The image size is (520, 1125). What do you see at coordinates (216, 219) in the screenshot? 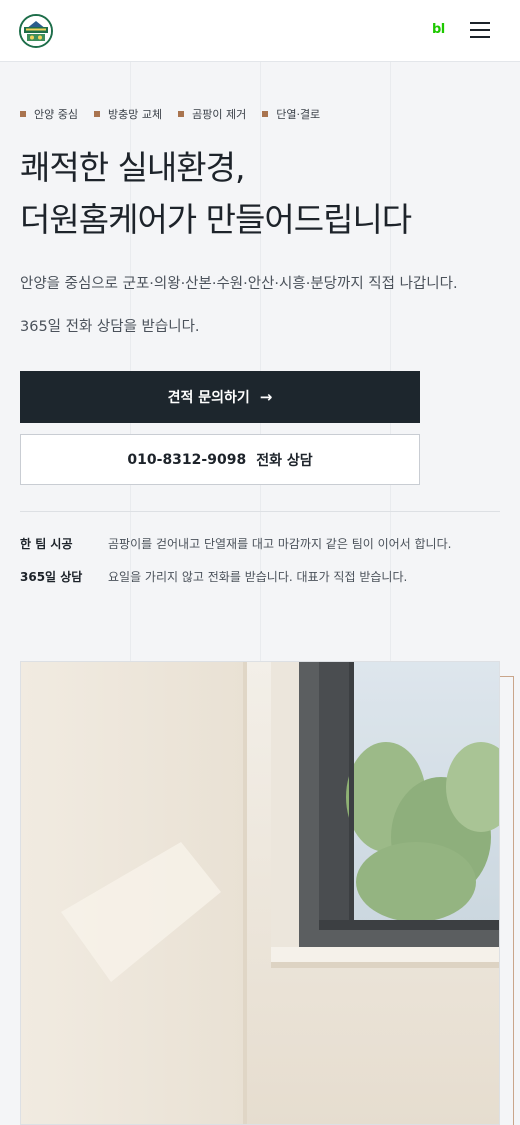
I see `headline-line-2: 더원홈케어가 만들어드립니다` at bounding box center [216, 219].